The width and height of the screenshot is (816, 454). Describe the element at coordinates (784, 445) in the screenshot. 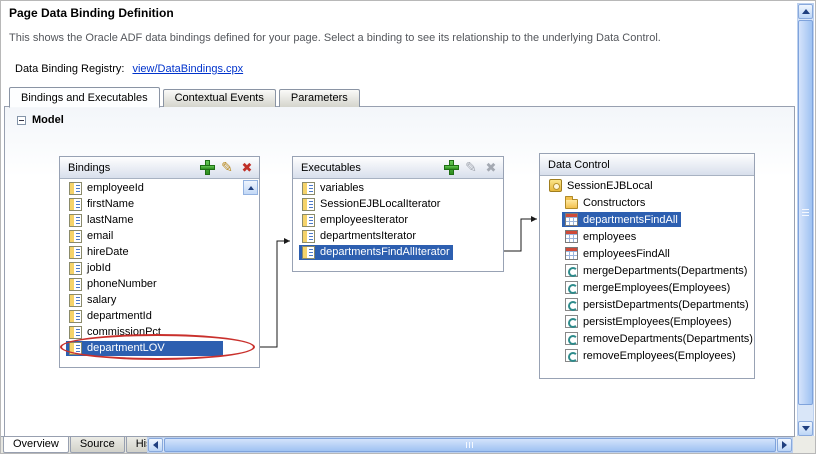

I see `scroll-right-button` at that location.